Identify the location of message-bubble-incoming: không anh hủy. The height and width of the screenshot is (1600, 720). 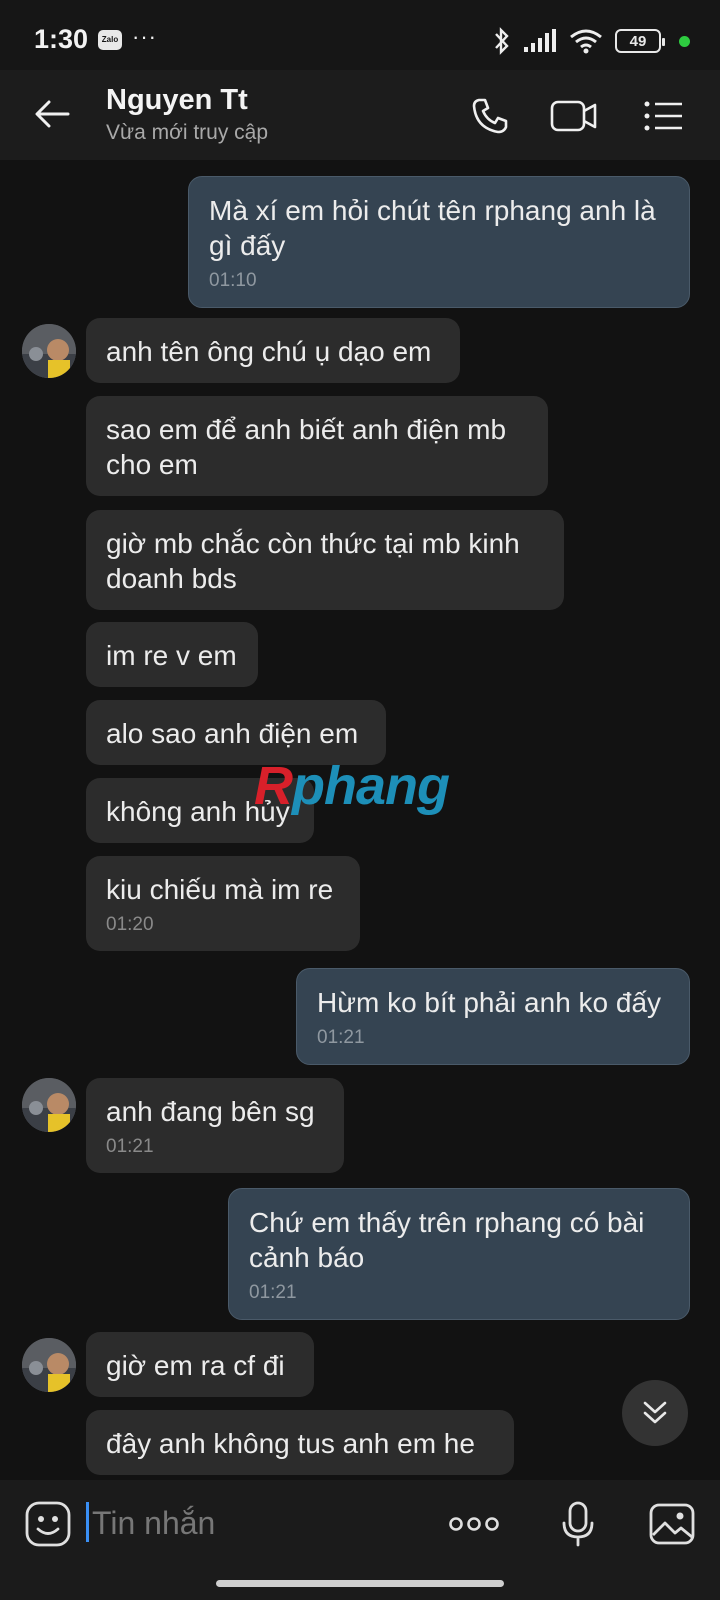
(200, 810).